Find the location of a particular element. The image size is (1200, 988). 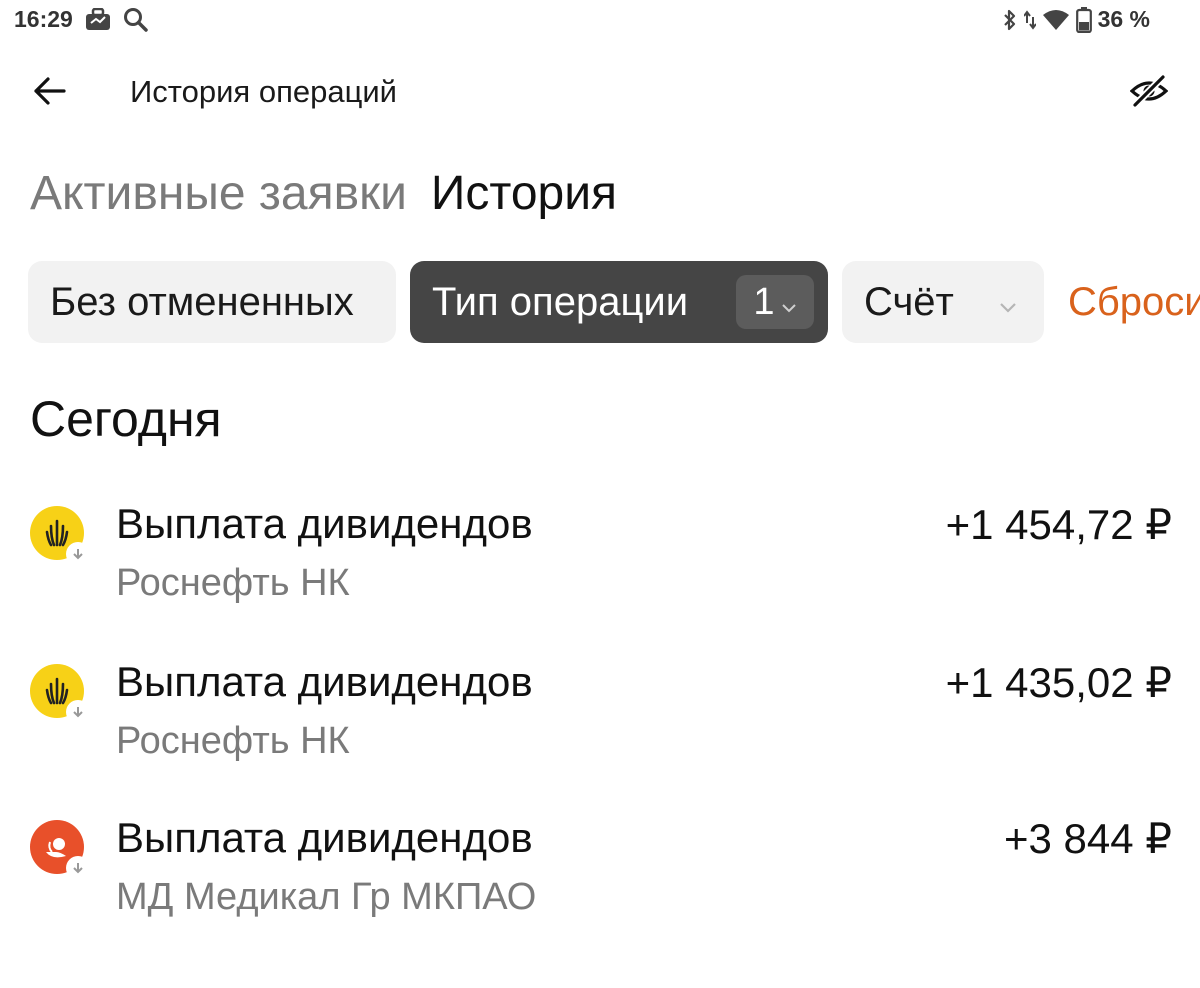

search-icon is located at coordinates (136, 20).